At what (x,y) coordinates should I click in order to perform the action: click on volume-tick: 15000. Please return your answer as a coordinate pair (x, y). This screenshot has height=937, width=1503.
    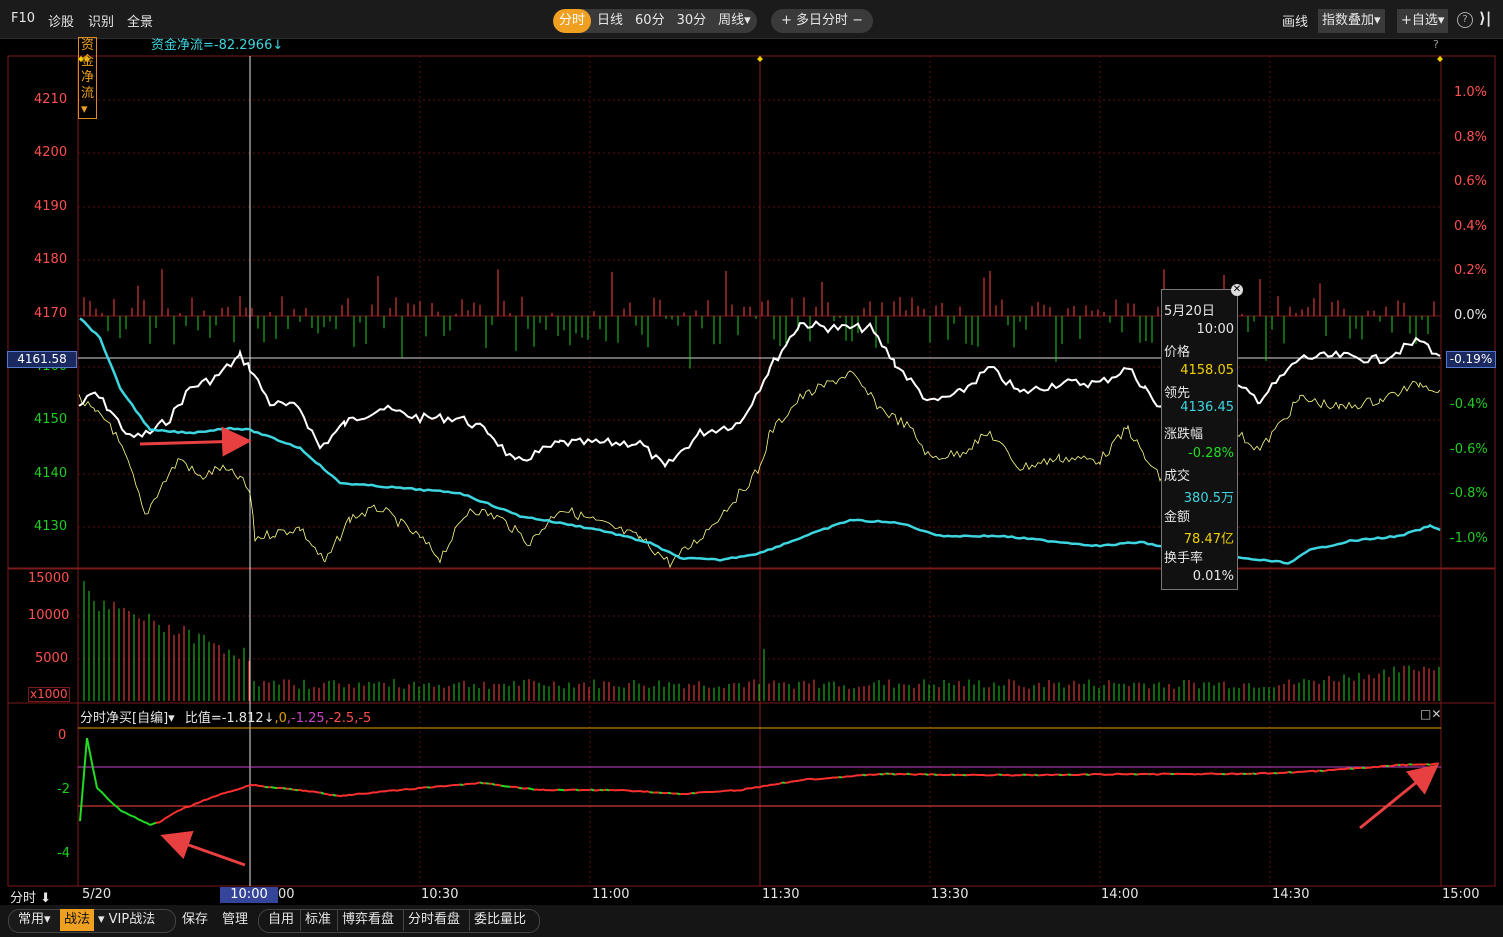
    Looking at the image, I should click on (49, 578).